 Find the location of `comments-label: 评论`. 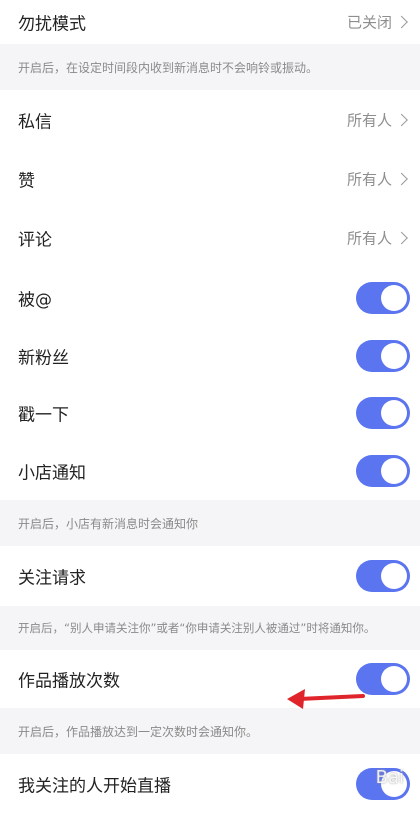

comments-label: 评论 is located at coordinates (35, 240).